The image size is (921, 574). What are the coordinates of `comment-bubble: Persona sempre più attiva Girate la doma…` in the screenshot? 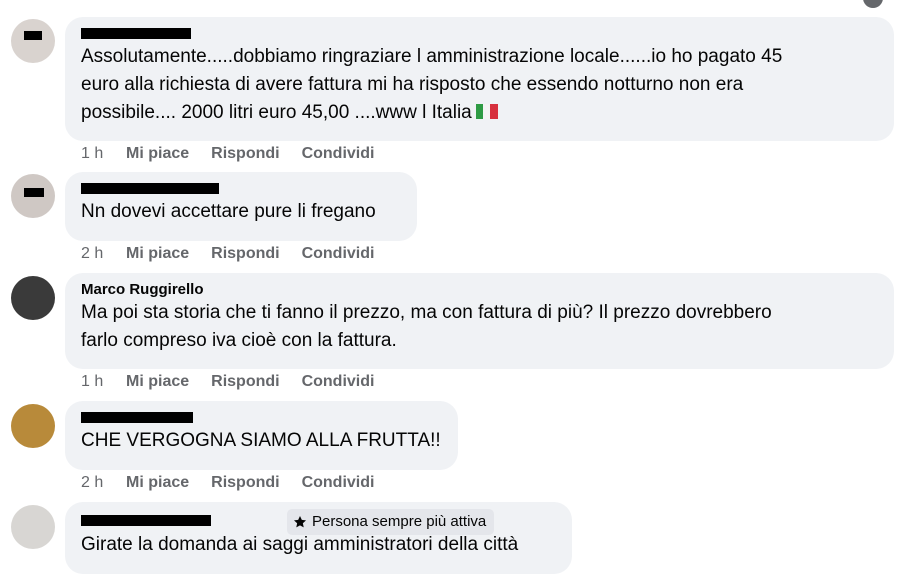 It's located at (318, 538).